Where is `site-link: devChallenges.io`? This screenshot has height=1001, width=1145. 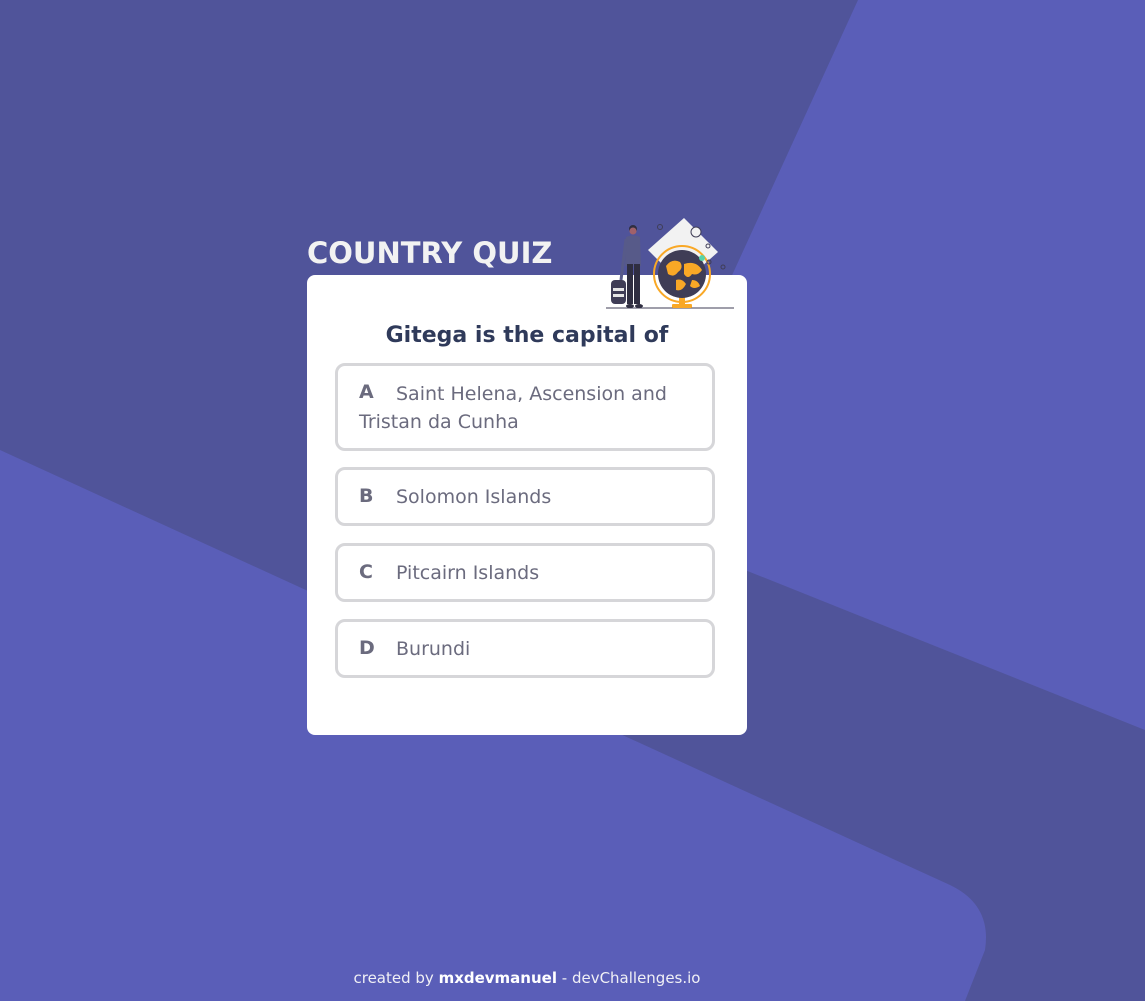
site-link: devChallenges.io is located at coordinates (636, 978).